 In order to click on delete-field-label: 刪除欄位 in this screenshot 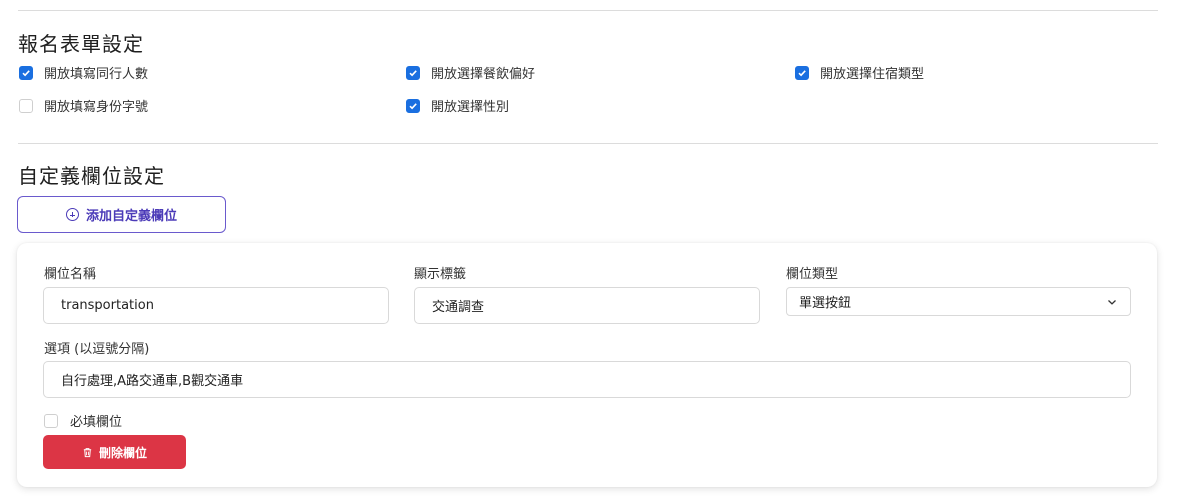, I will do `click(122, 452)`.